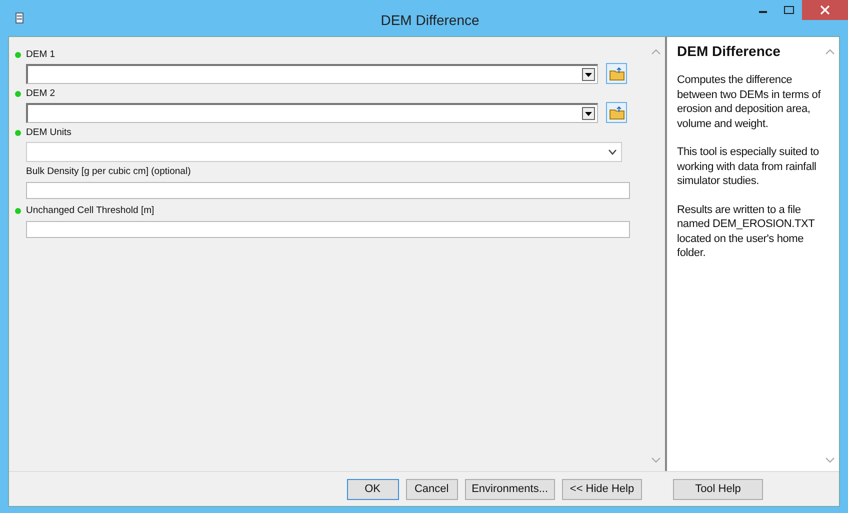 Image resolution: width=848 pixels, height=513 pixels. Describe the element at coordinates (746, 231) in the screenshot. I see `help-paragraph: Results are written to a file named DEM_EROSION.TXT located on the user's home folder.` at that location.